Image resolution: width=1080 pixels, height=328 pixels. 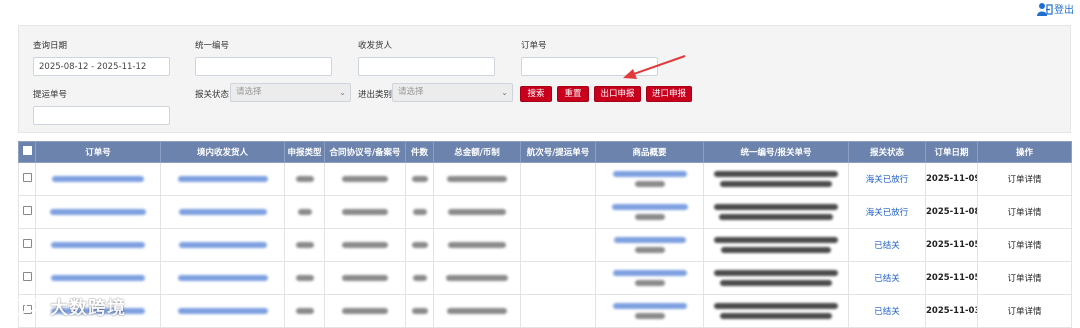 I want to click on column-header: 操作, so click(x=1024, y=152).